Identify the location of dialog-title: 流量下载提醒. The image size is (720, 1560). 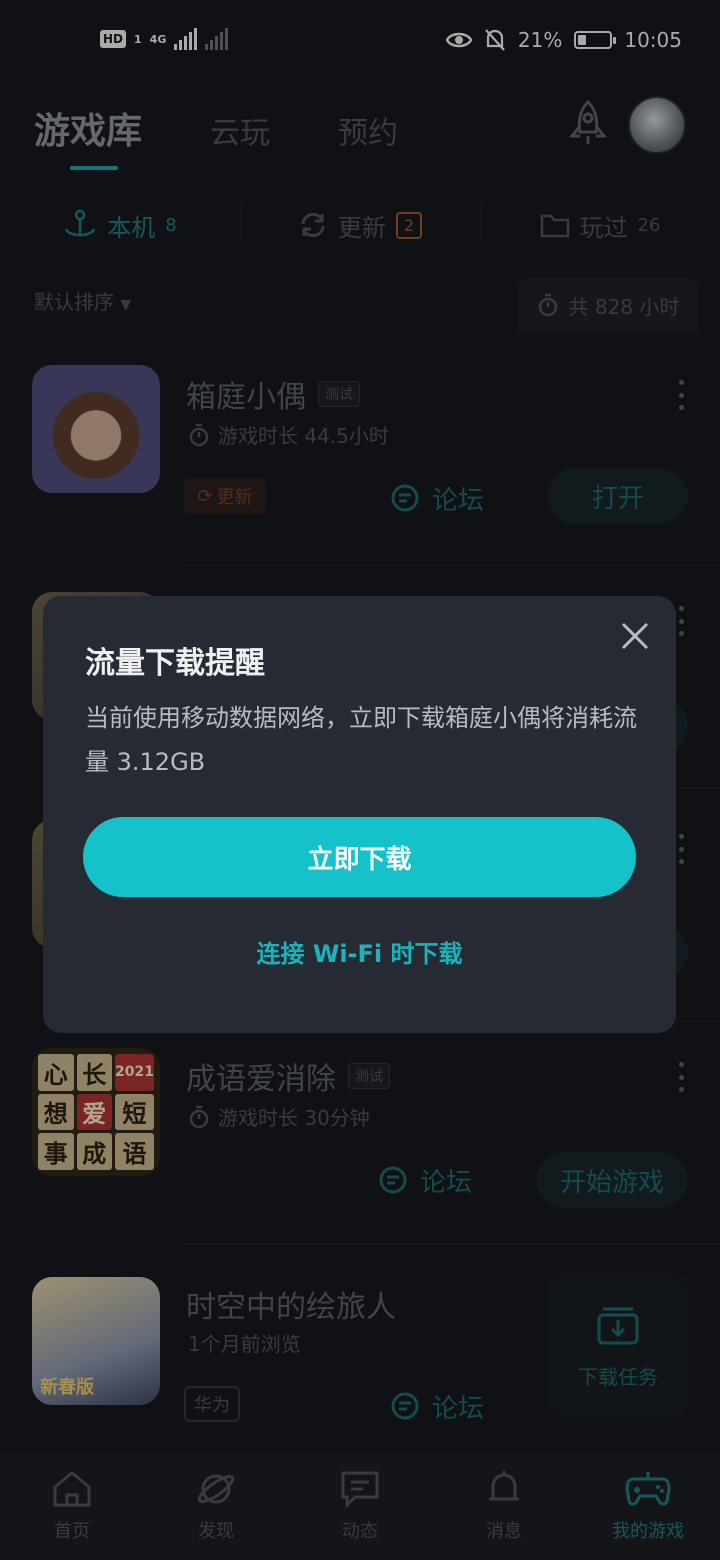
(175, 663).